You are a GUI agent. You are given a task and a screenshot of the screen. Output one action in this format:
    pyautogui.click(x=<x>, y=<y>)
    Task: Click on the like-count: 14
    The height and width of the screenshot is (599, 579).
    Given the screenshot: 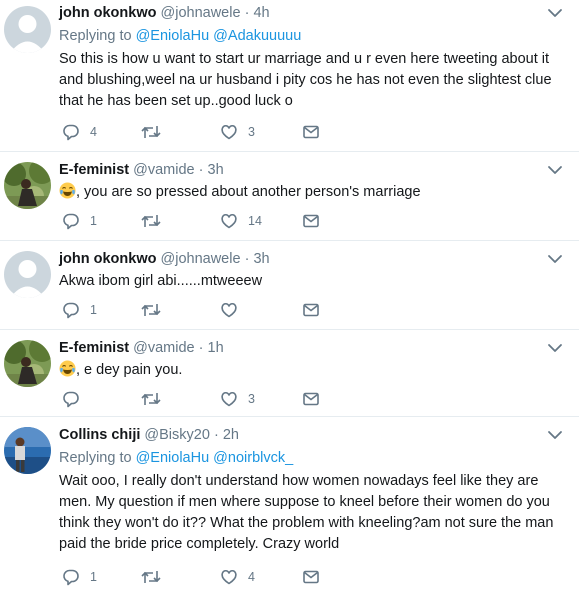 What is the action you would take?
    pyautogui.click(x=255, y=221)
    